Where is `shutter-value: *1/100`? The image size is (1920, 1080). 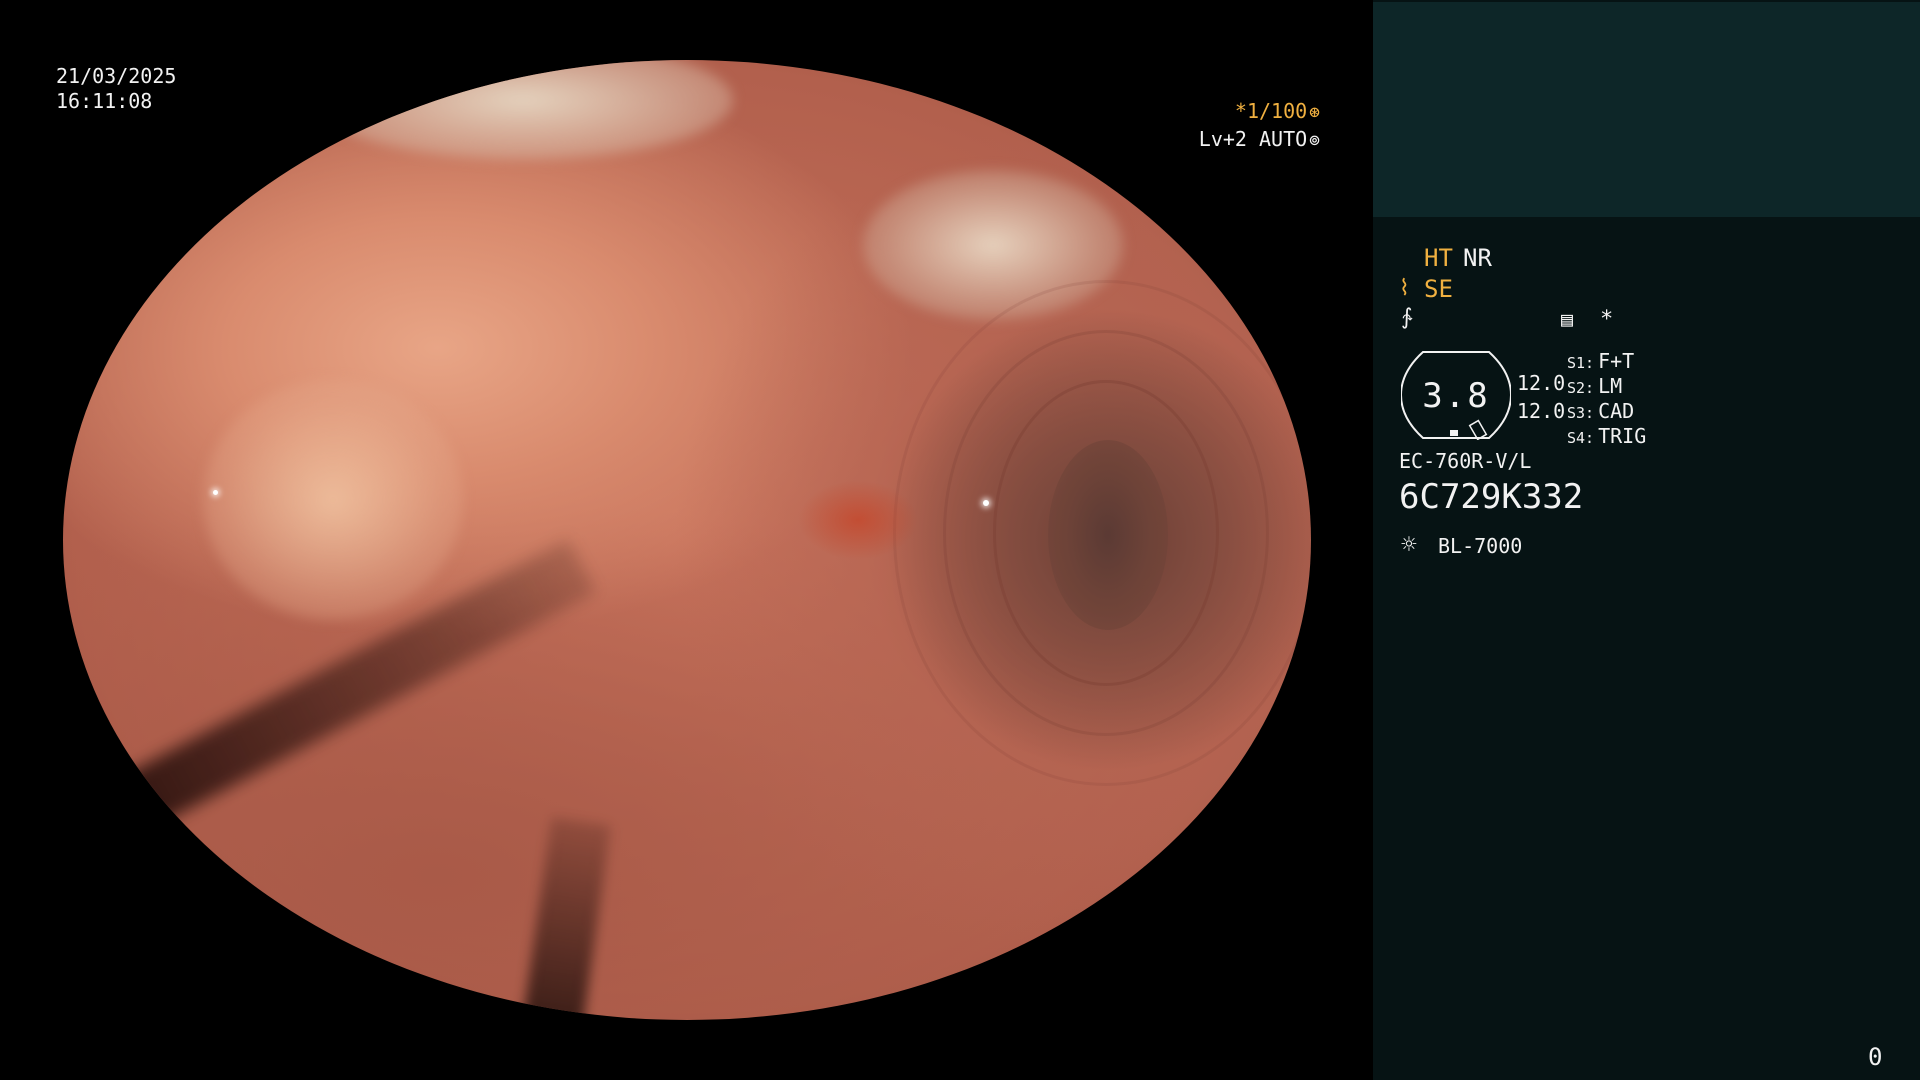
shutter-value: *1/100 is located at coordinates (1271, 111).